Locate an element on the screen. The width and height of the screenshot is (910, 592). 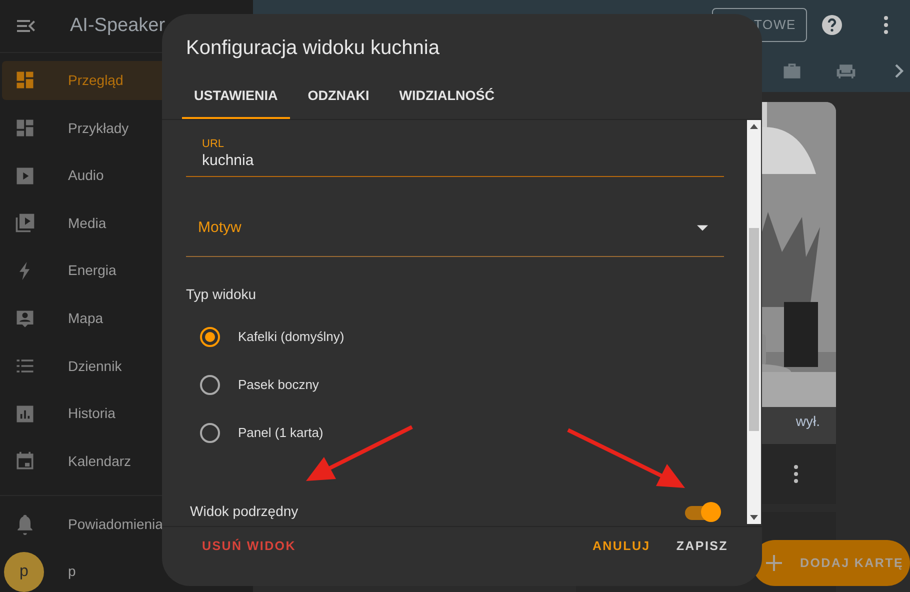
caret-down-icon is located at coordinates (702, 228).